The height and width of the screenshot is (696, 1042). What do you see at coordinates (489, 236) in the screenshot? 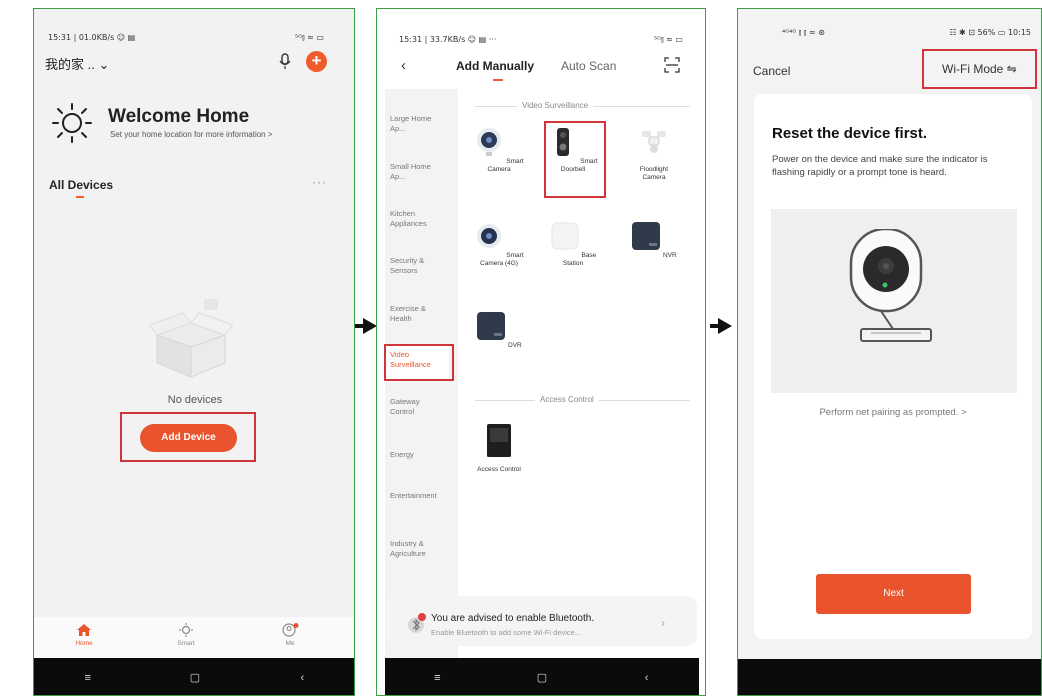
I see `camera-4g-icon` at bounding box center [489, 236].